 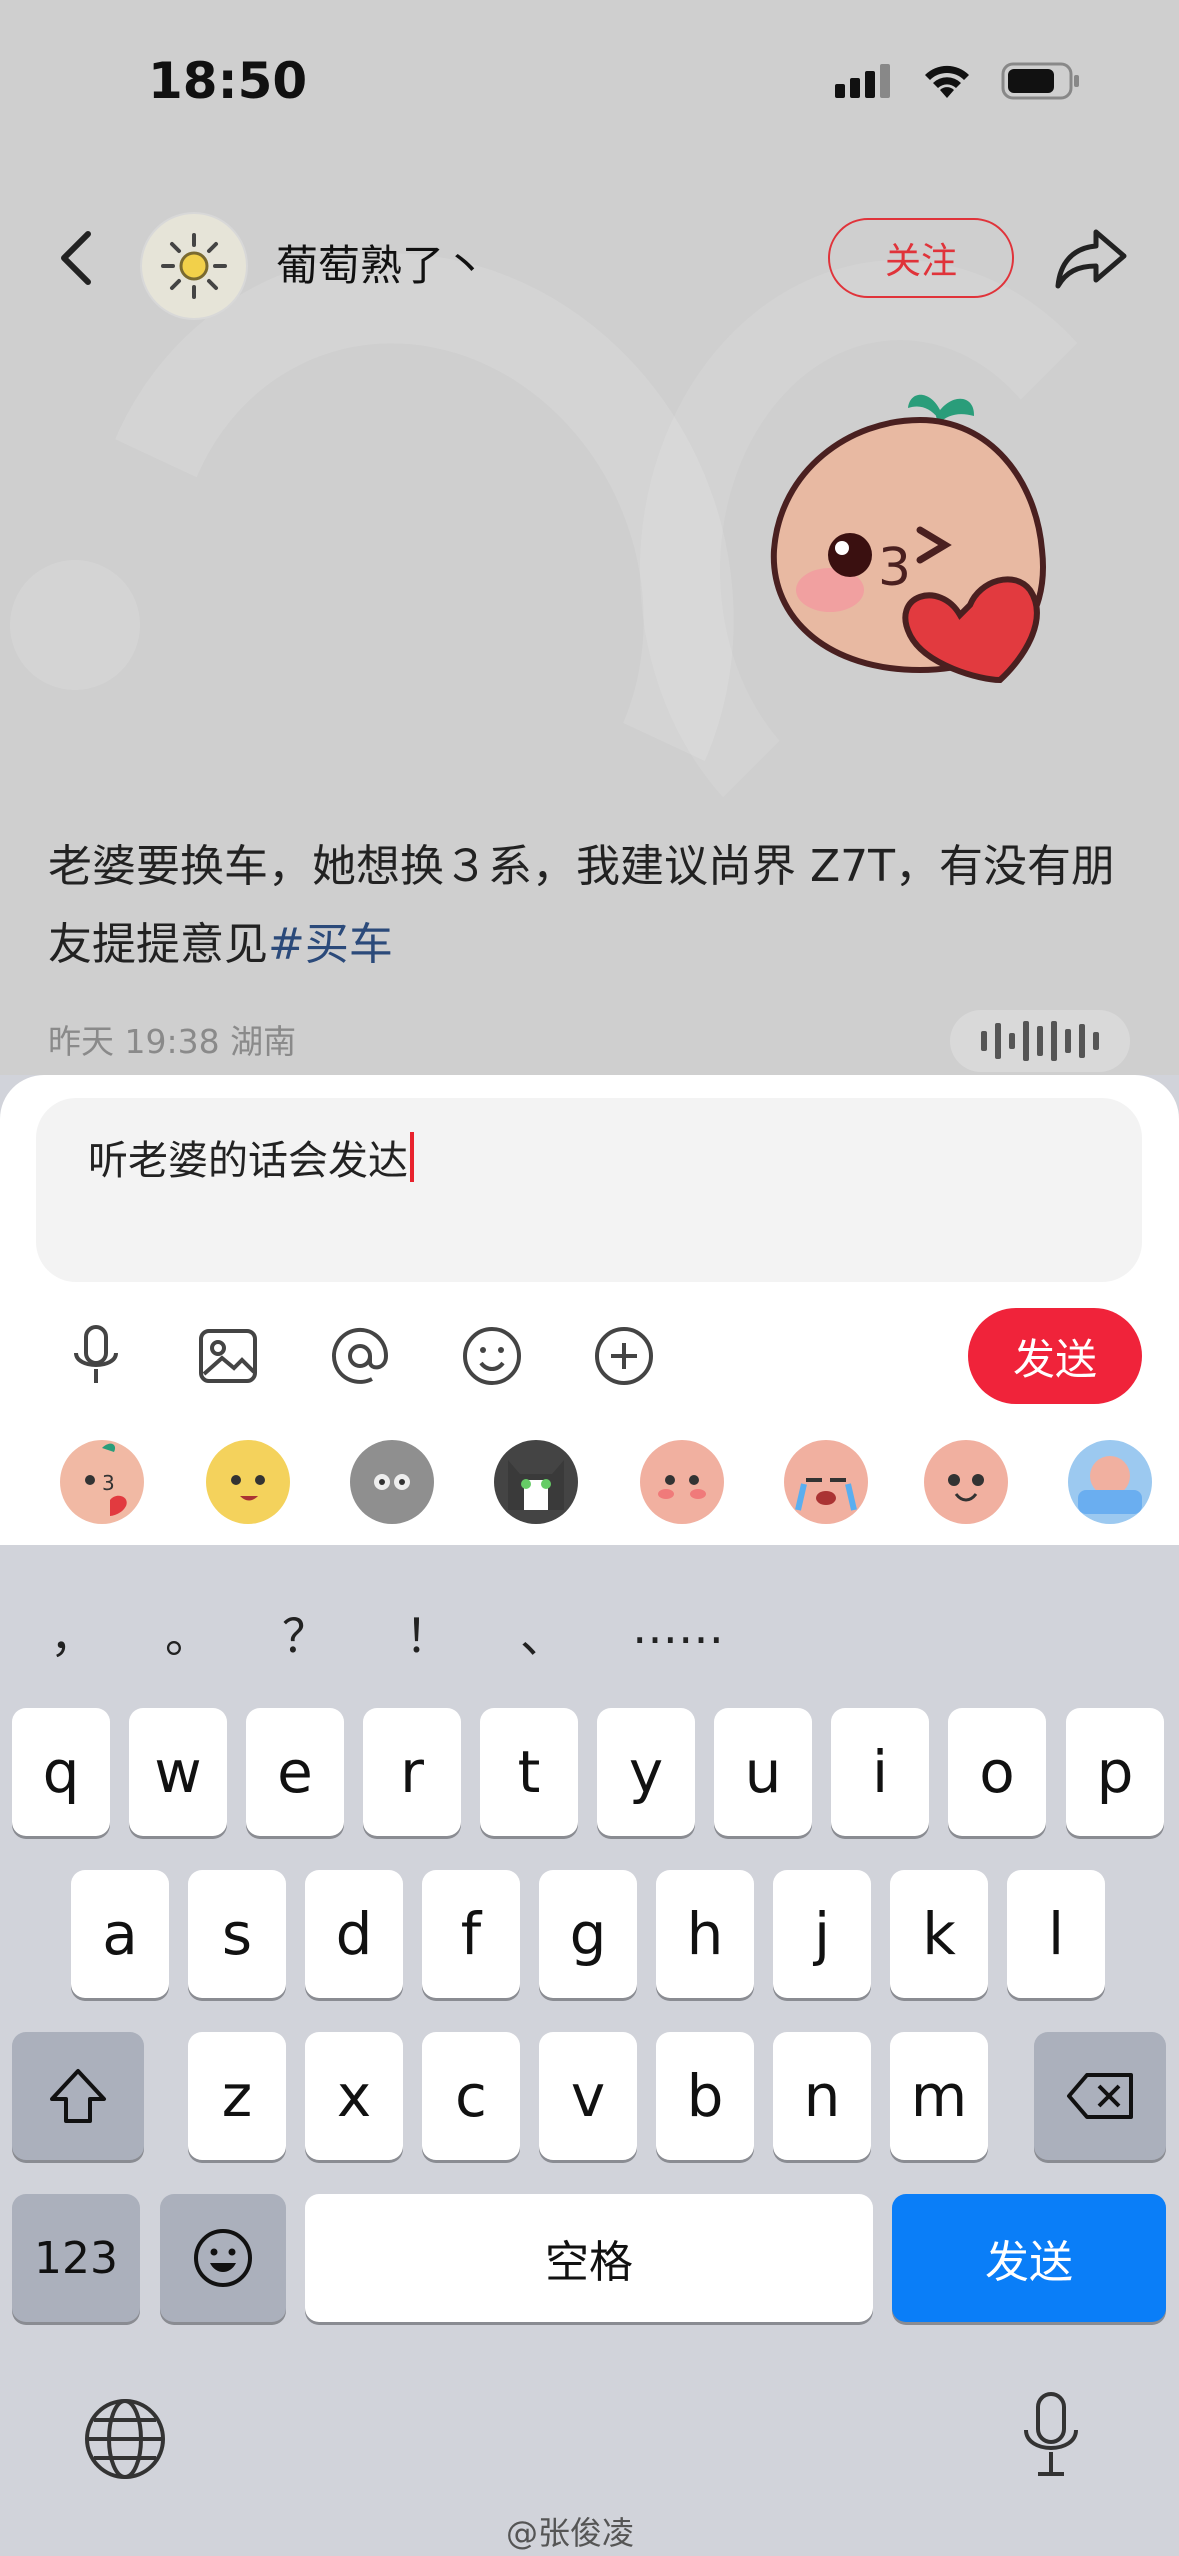 What do you see at coordinates (646, 1772) in the screenshot?
I see `key-y: y` at bounding box center [646, 1772].